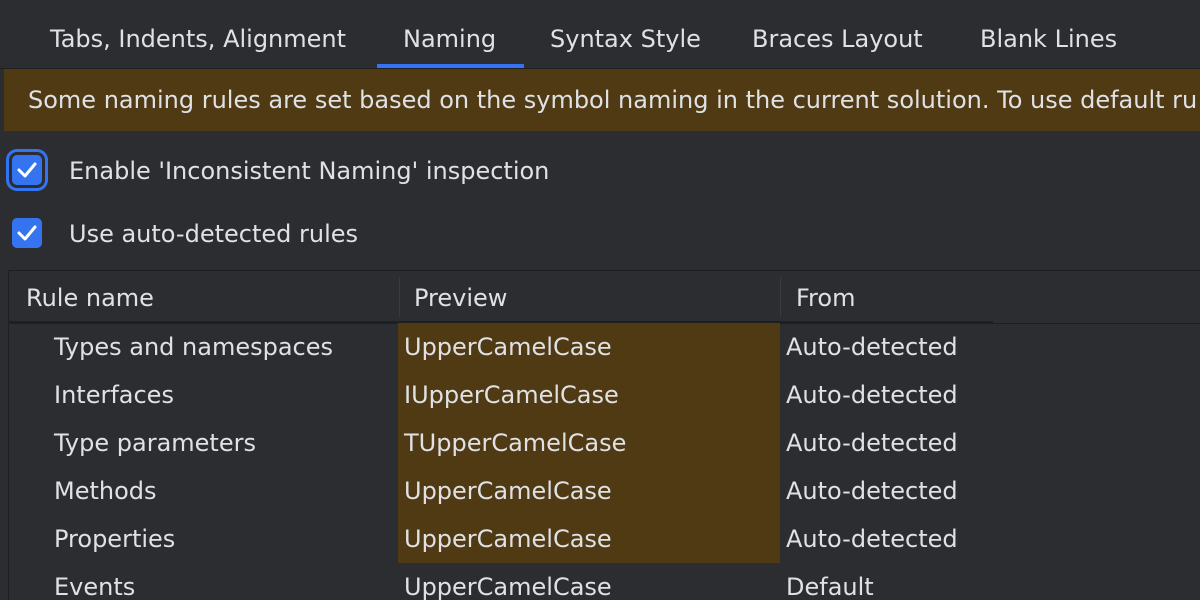  Describe the element at coordinates (90, 297) in the screenshot. I see `column-header-rule-name: Rule name` at that location.